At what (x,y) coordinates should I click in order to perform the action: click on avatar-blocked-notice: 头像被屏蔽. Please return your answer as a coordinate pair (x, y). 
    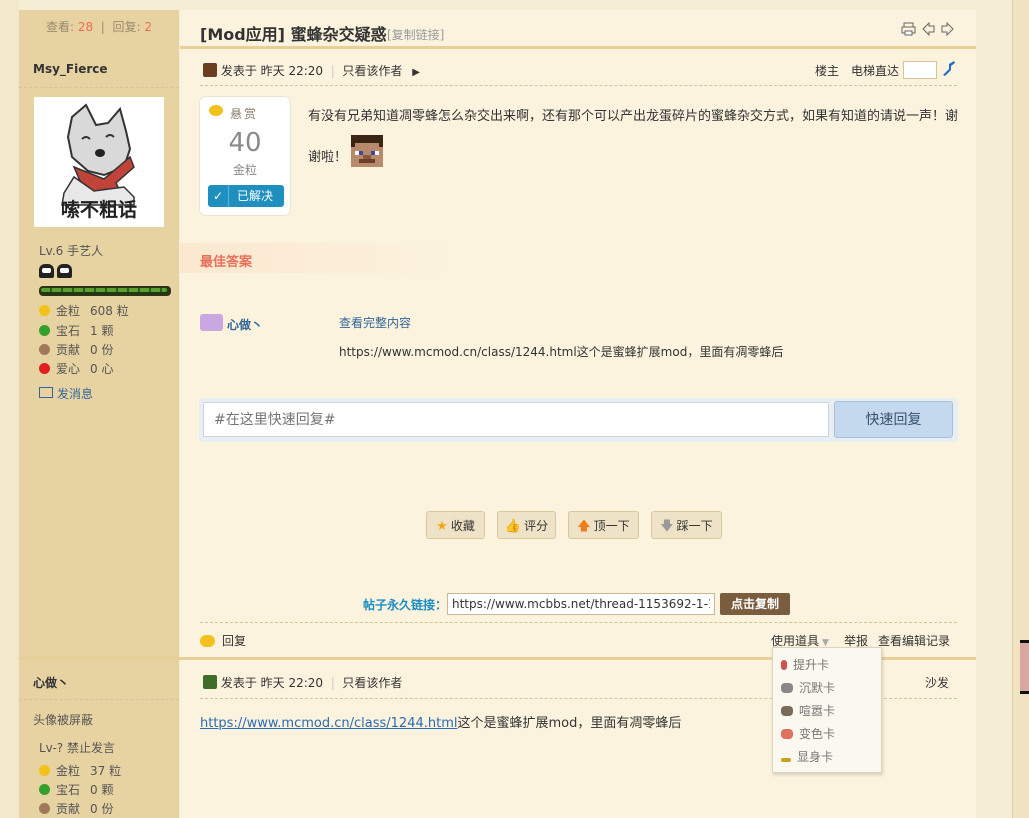
    Looking at the image, I should click on (63, 720).